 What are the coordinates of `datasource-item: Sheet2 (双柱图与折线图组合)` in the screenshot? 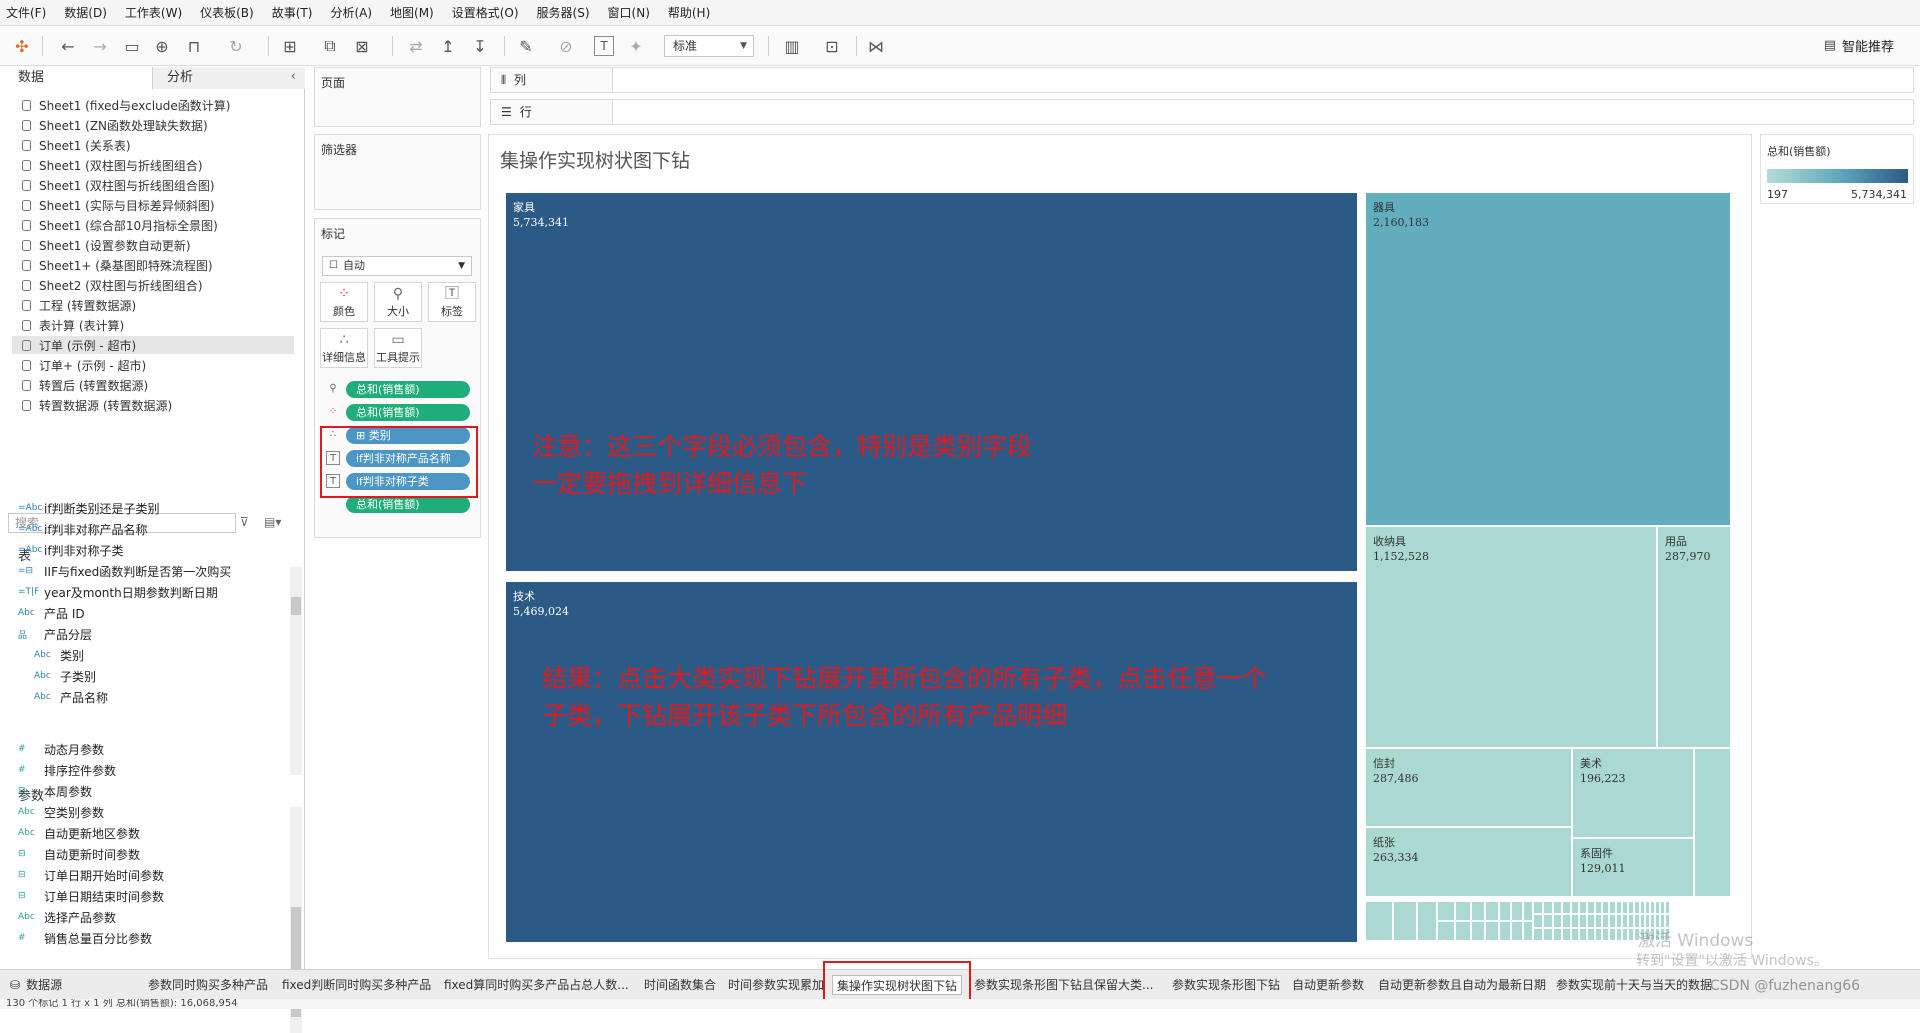 It's located at (112, 285).